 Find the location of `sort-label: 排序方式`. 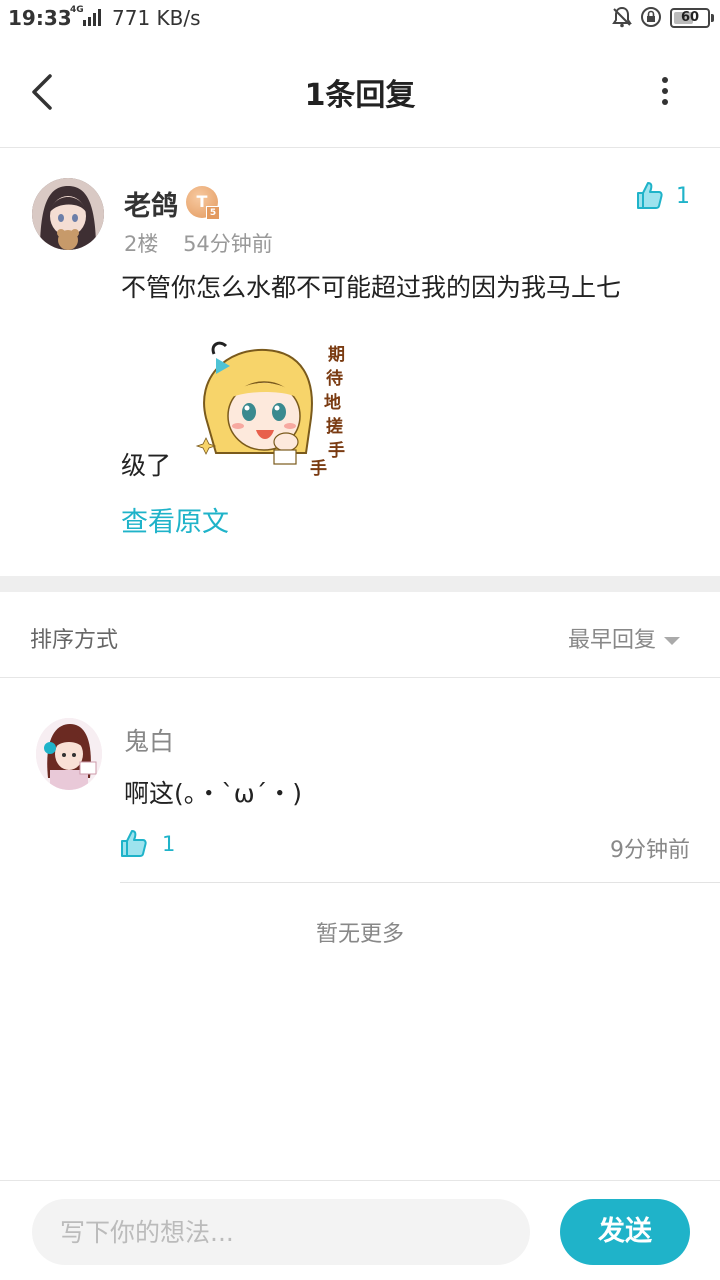

sort-label: 排序方式 is located at coordinates (74, 640).